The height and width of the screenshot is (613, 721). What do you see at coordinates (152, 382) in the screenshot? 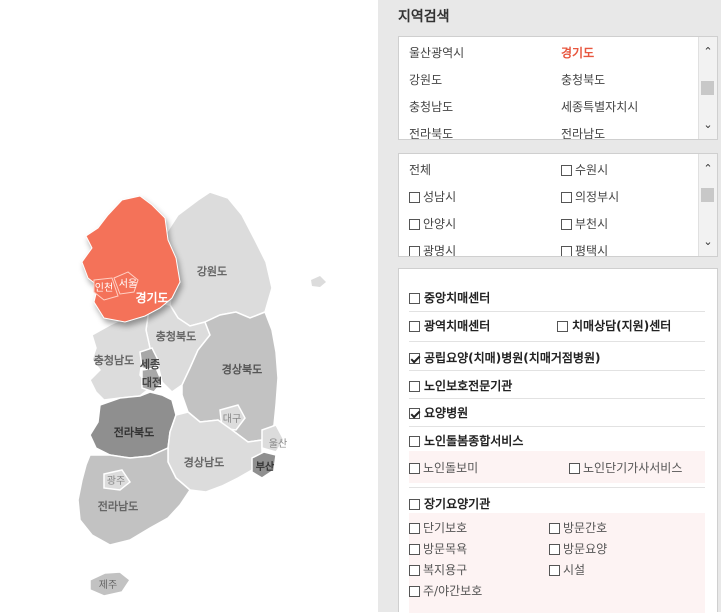
I see `label-daejeon: 대전` at bounding box center [152, 382].